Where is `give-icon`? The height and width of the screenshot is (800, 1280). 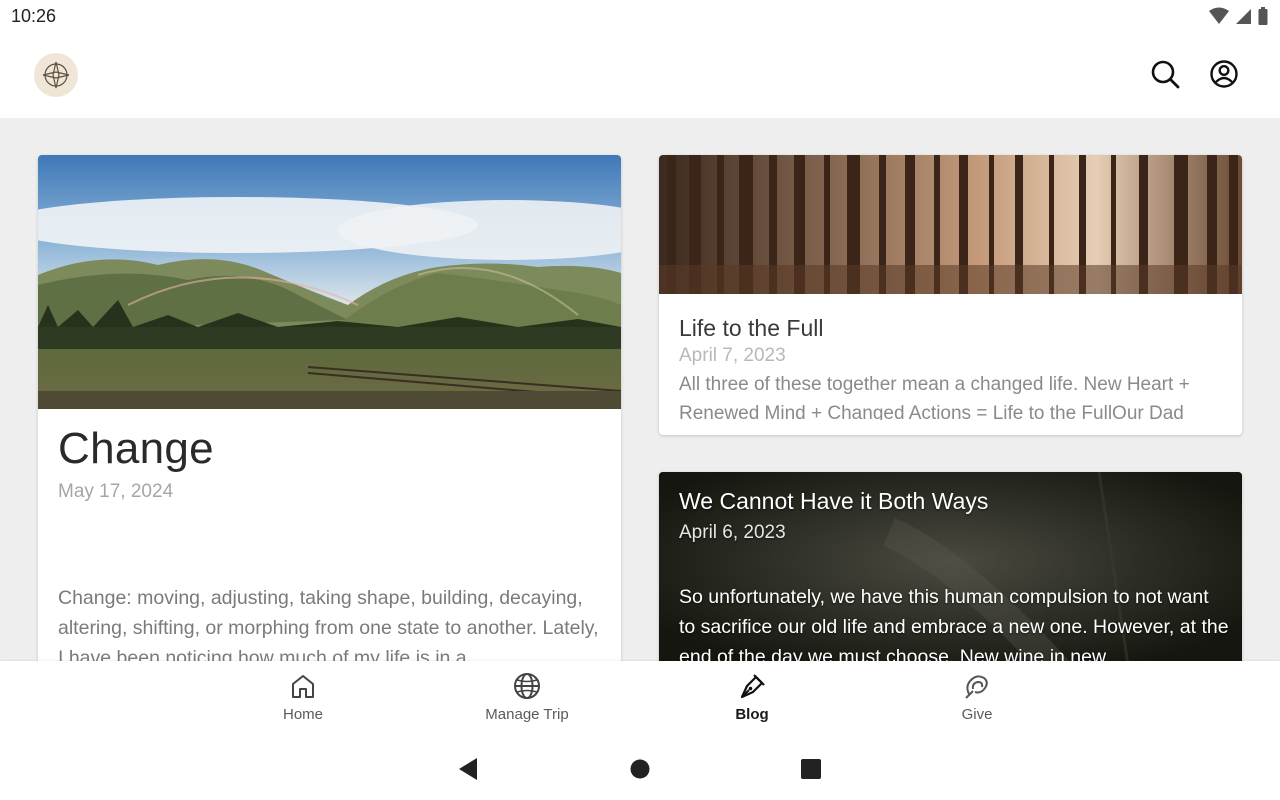
give-icon is located at coordinates (977, 686).